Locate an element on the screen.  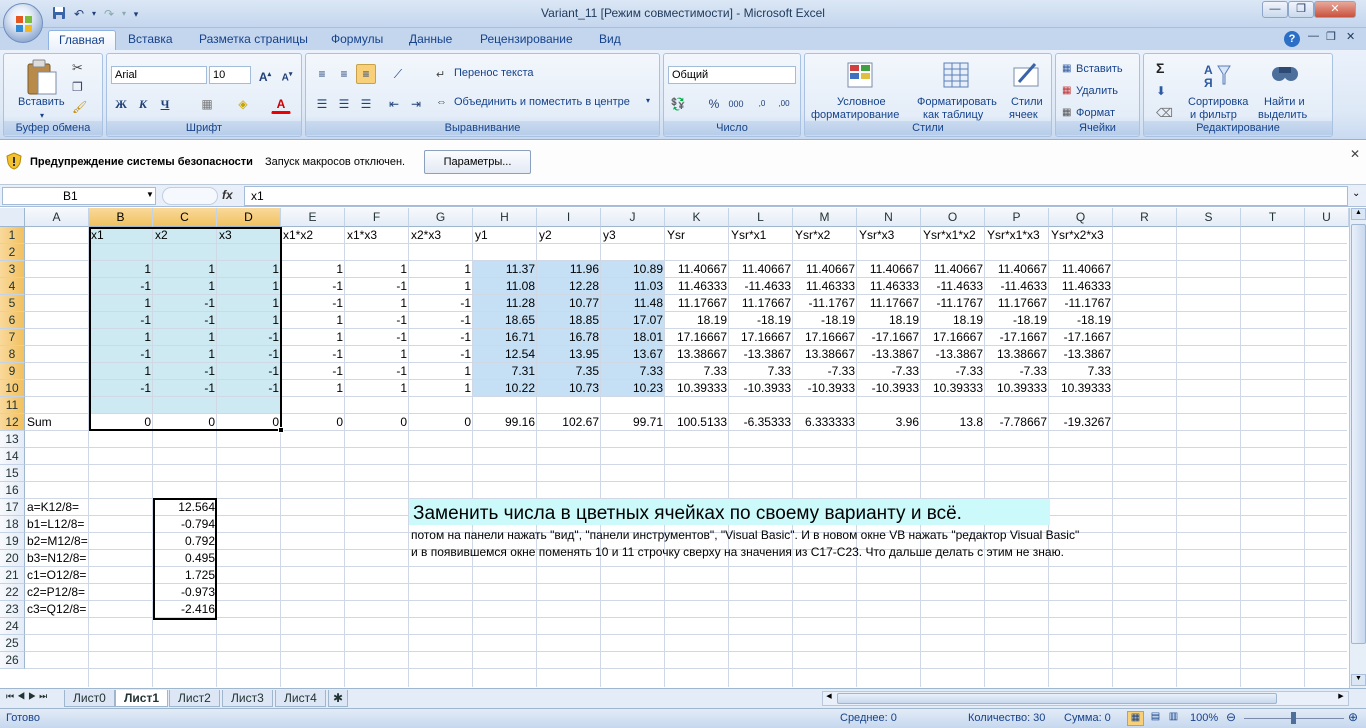
coeff-label-cell: c2=P12/8= is located at coordinates (85, 592).